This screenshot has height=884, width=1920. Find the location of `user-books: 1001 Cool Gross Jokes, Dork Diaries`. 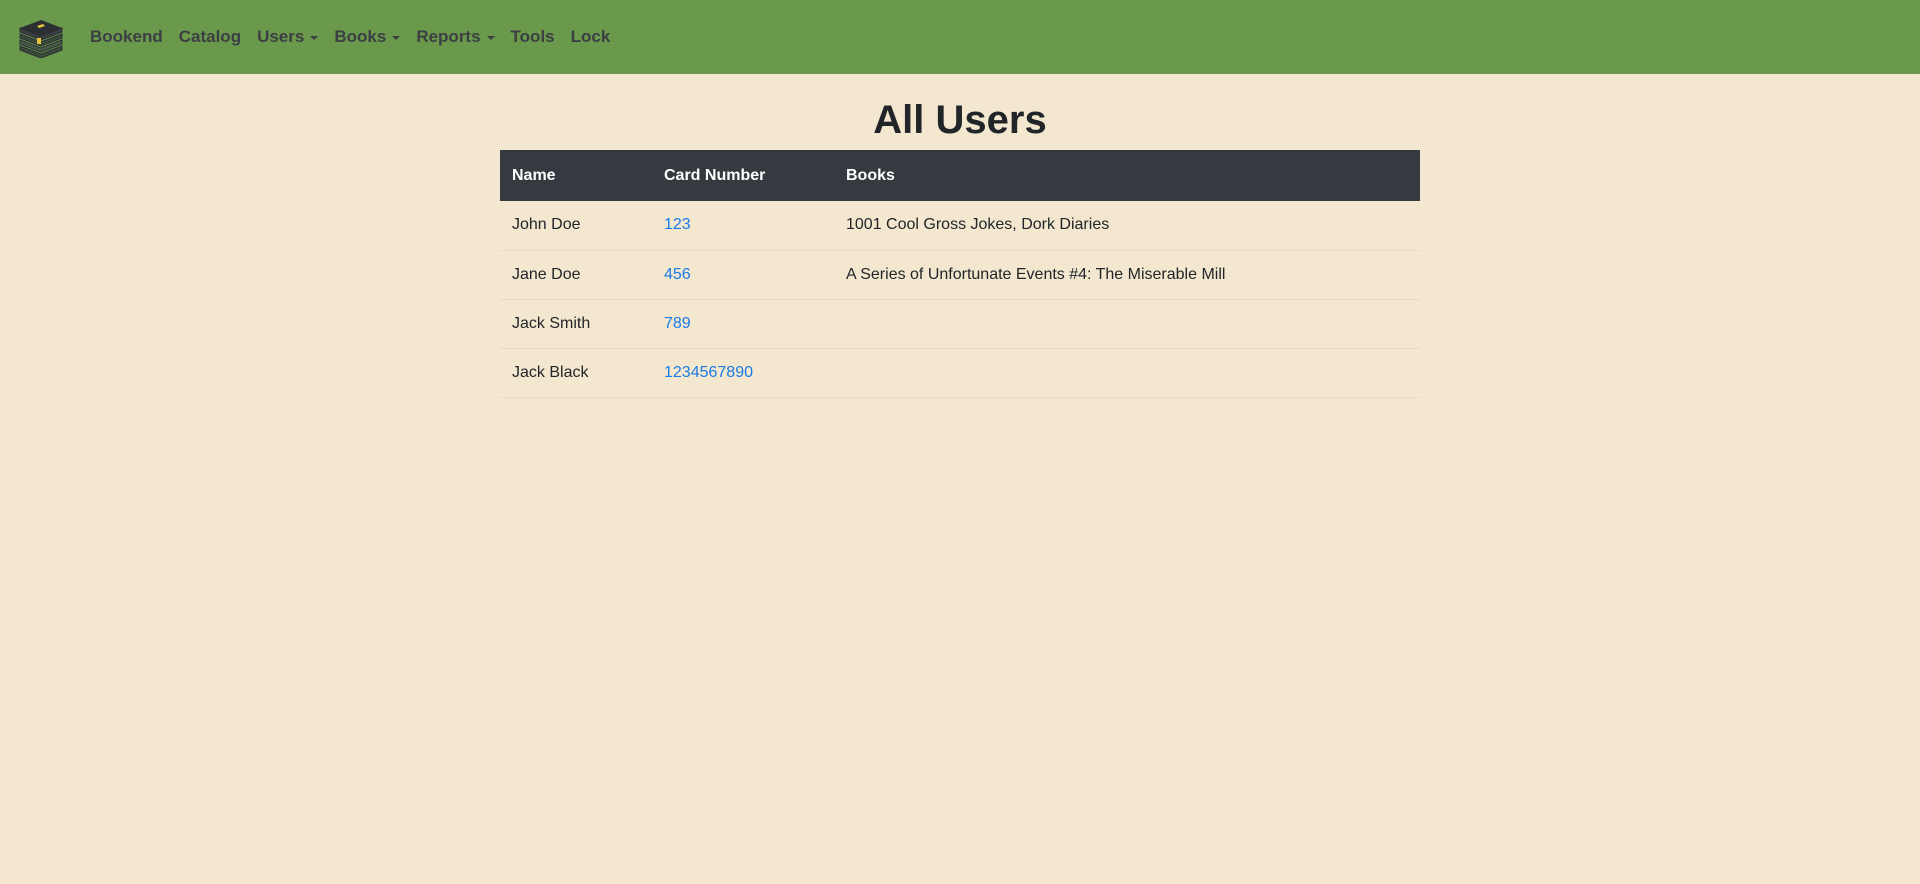

user-books: 1001 Cool Gross Jokes, Dork Diaries is located at coordinates (1127, 226).